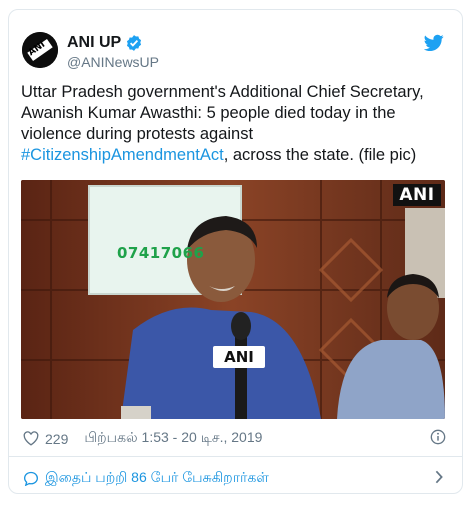 The height and width of the screenshot is (506, 465). What do you see at coordinates (113, 62) in the screenshot?
I see `handle: @ANINewsUP` at bounding box center [113, 62].